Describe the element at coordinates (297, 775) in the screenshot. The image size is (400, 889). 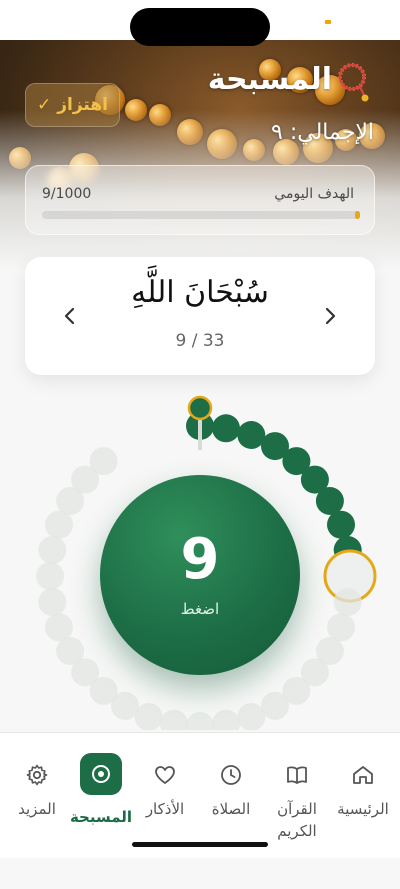
I see `book-icon` at that location.